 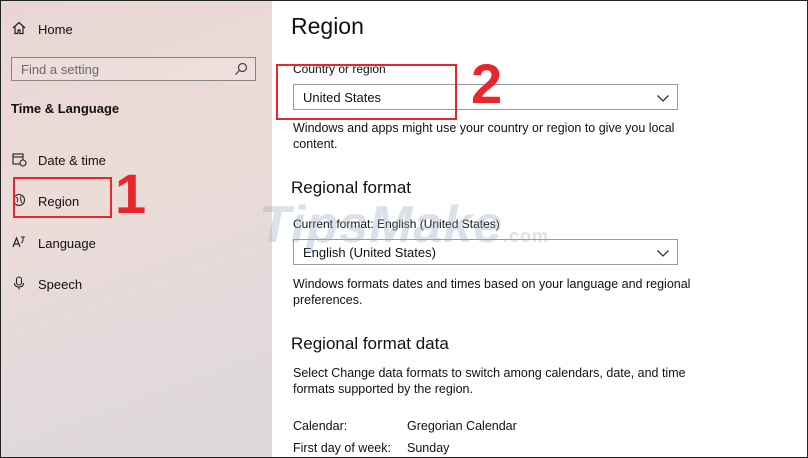 I want to click on sidebar-item-speech: Speech, so click(x=46, y=284).